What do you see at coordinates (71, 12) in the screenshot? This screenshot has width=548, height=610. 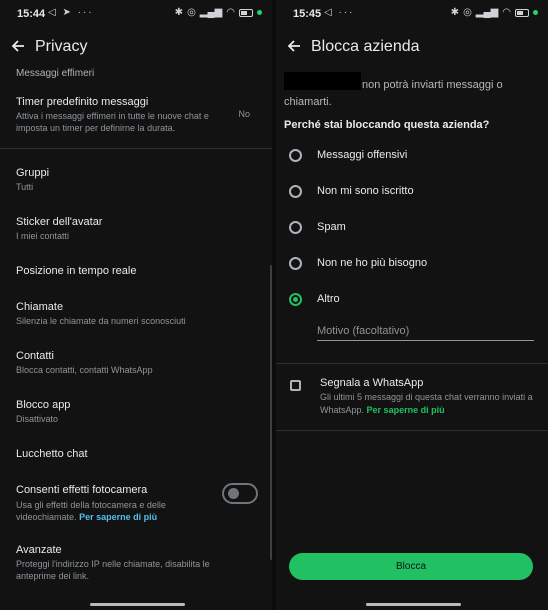 I see `notification-icons: ◁ ➤ ···` at bounding box center [71, 12].